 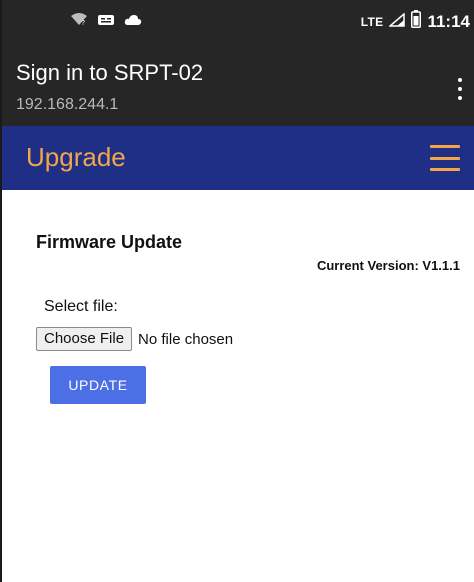 I want to click on select-file-label: Select file:, so click(x=81, y=306).